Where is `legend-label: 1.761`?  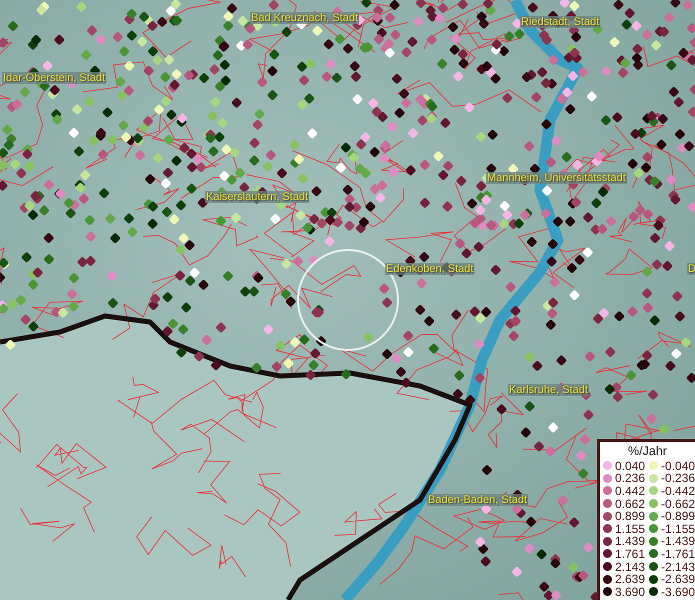
legend-label: 1.761 is located at coordinates (630, 554).